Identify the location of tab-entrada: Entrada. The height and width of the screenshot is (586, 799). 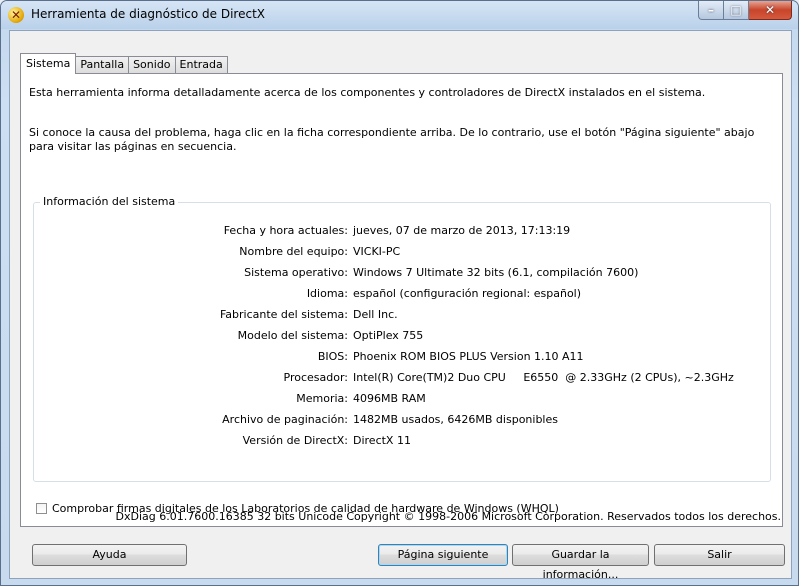
(201, 65).